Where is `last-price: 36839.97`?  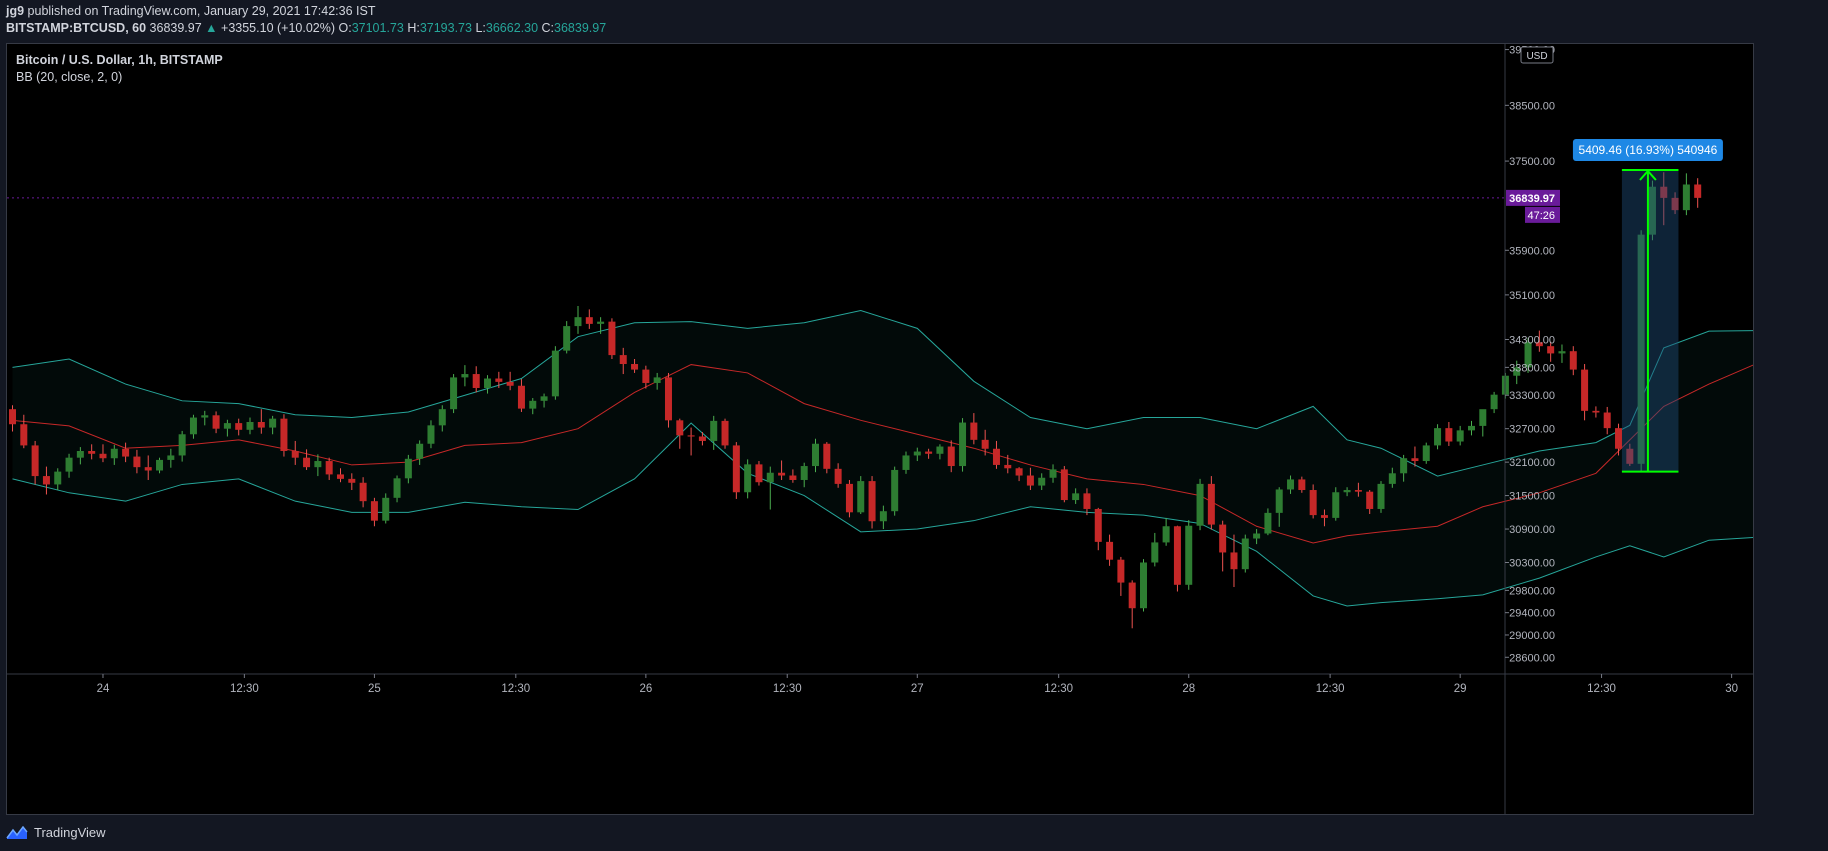
last-price: 36839.97 is located at coordinates (175, 28).